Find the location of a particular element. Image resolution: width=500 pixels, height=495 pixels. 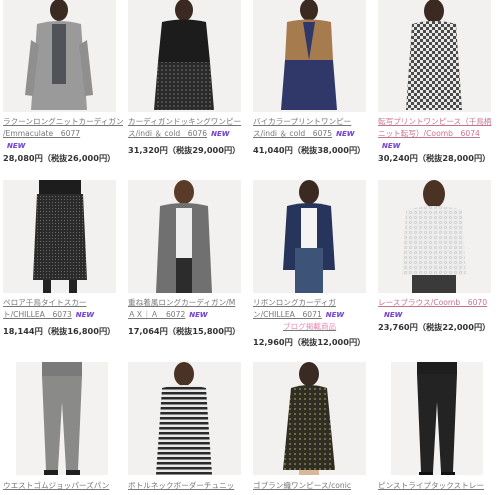

product-name-line2: /Emmaculate 6077 is located at coordinates (63, 134).